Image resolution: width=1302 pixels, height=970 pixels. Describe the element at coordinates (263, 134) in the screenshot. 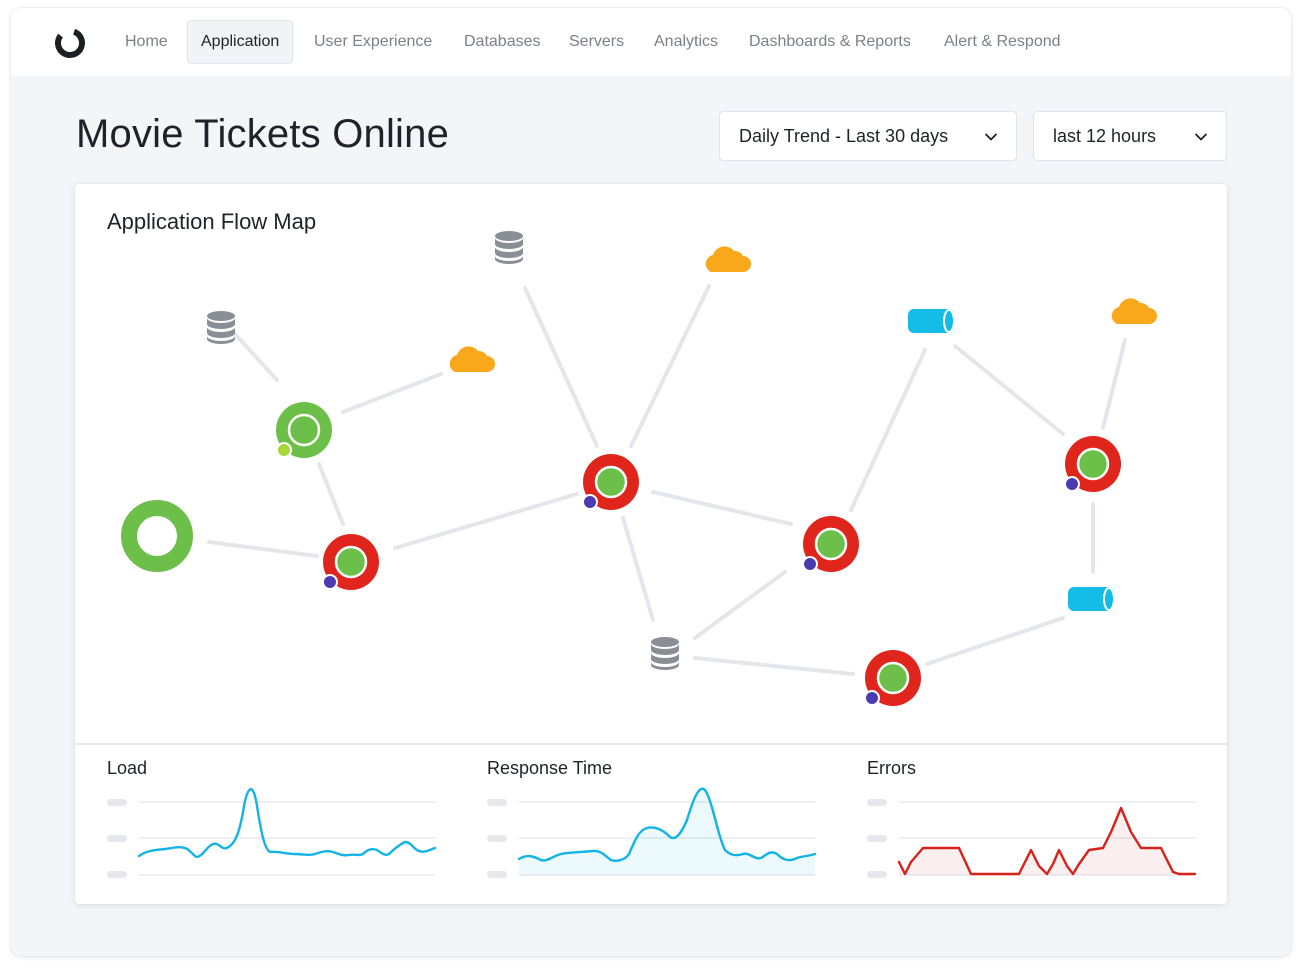

I see `page-title: Movie Tickets Online` at that location.